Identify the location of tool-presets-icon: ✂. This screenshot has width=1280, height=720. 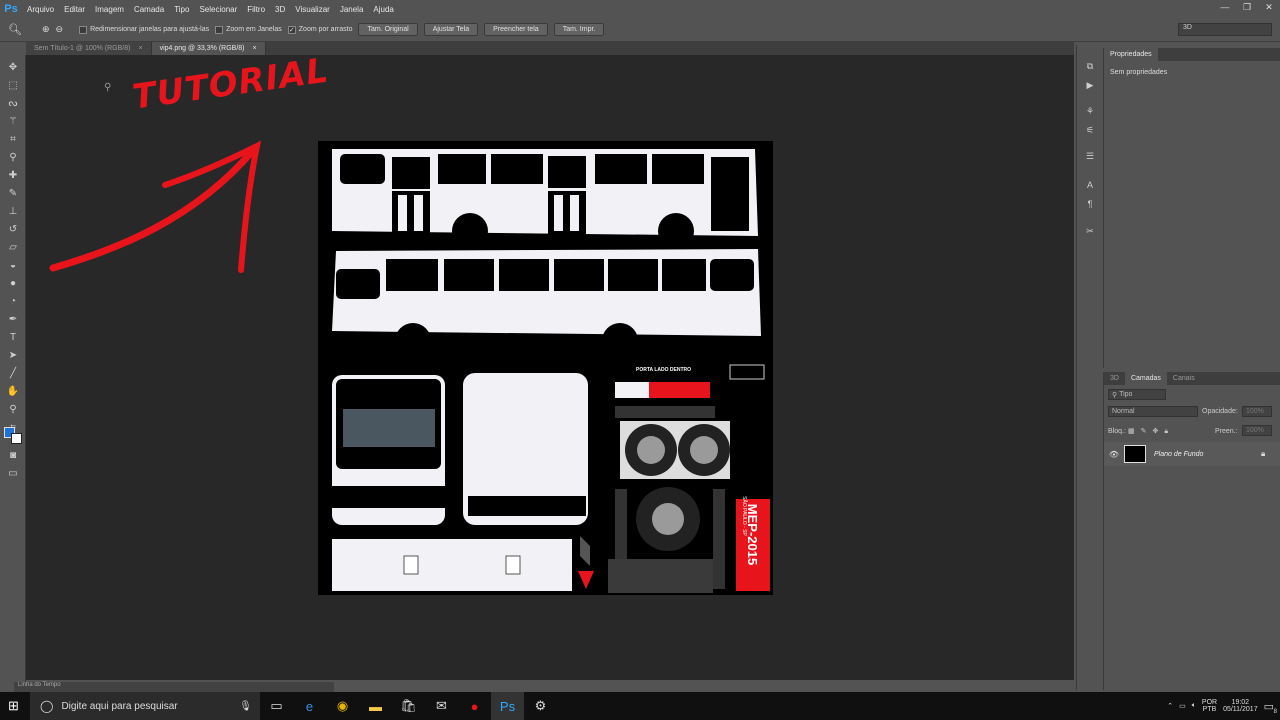
(1090, 231).